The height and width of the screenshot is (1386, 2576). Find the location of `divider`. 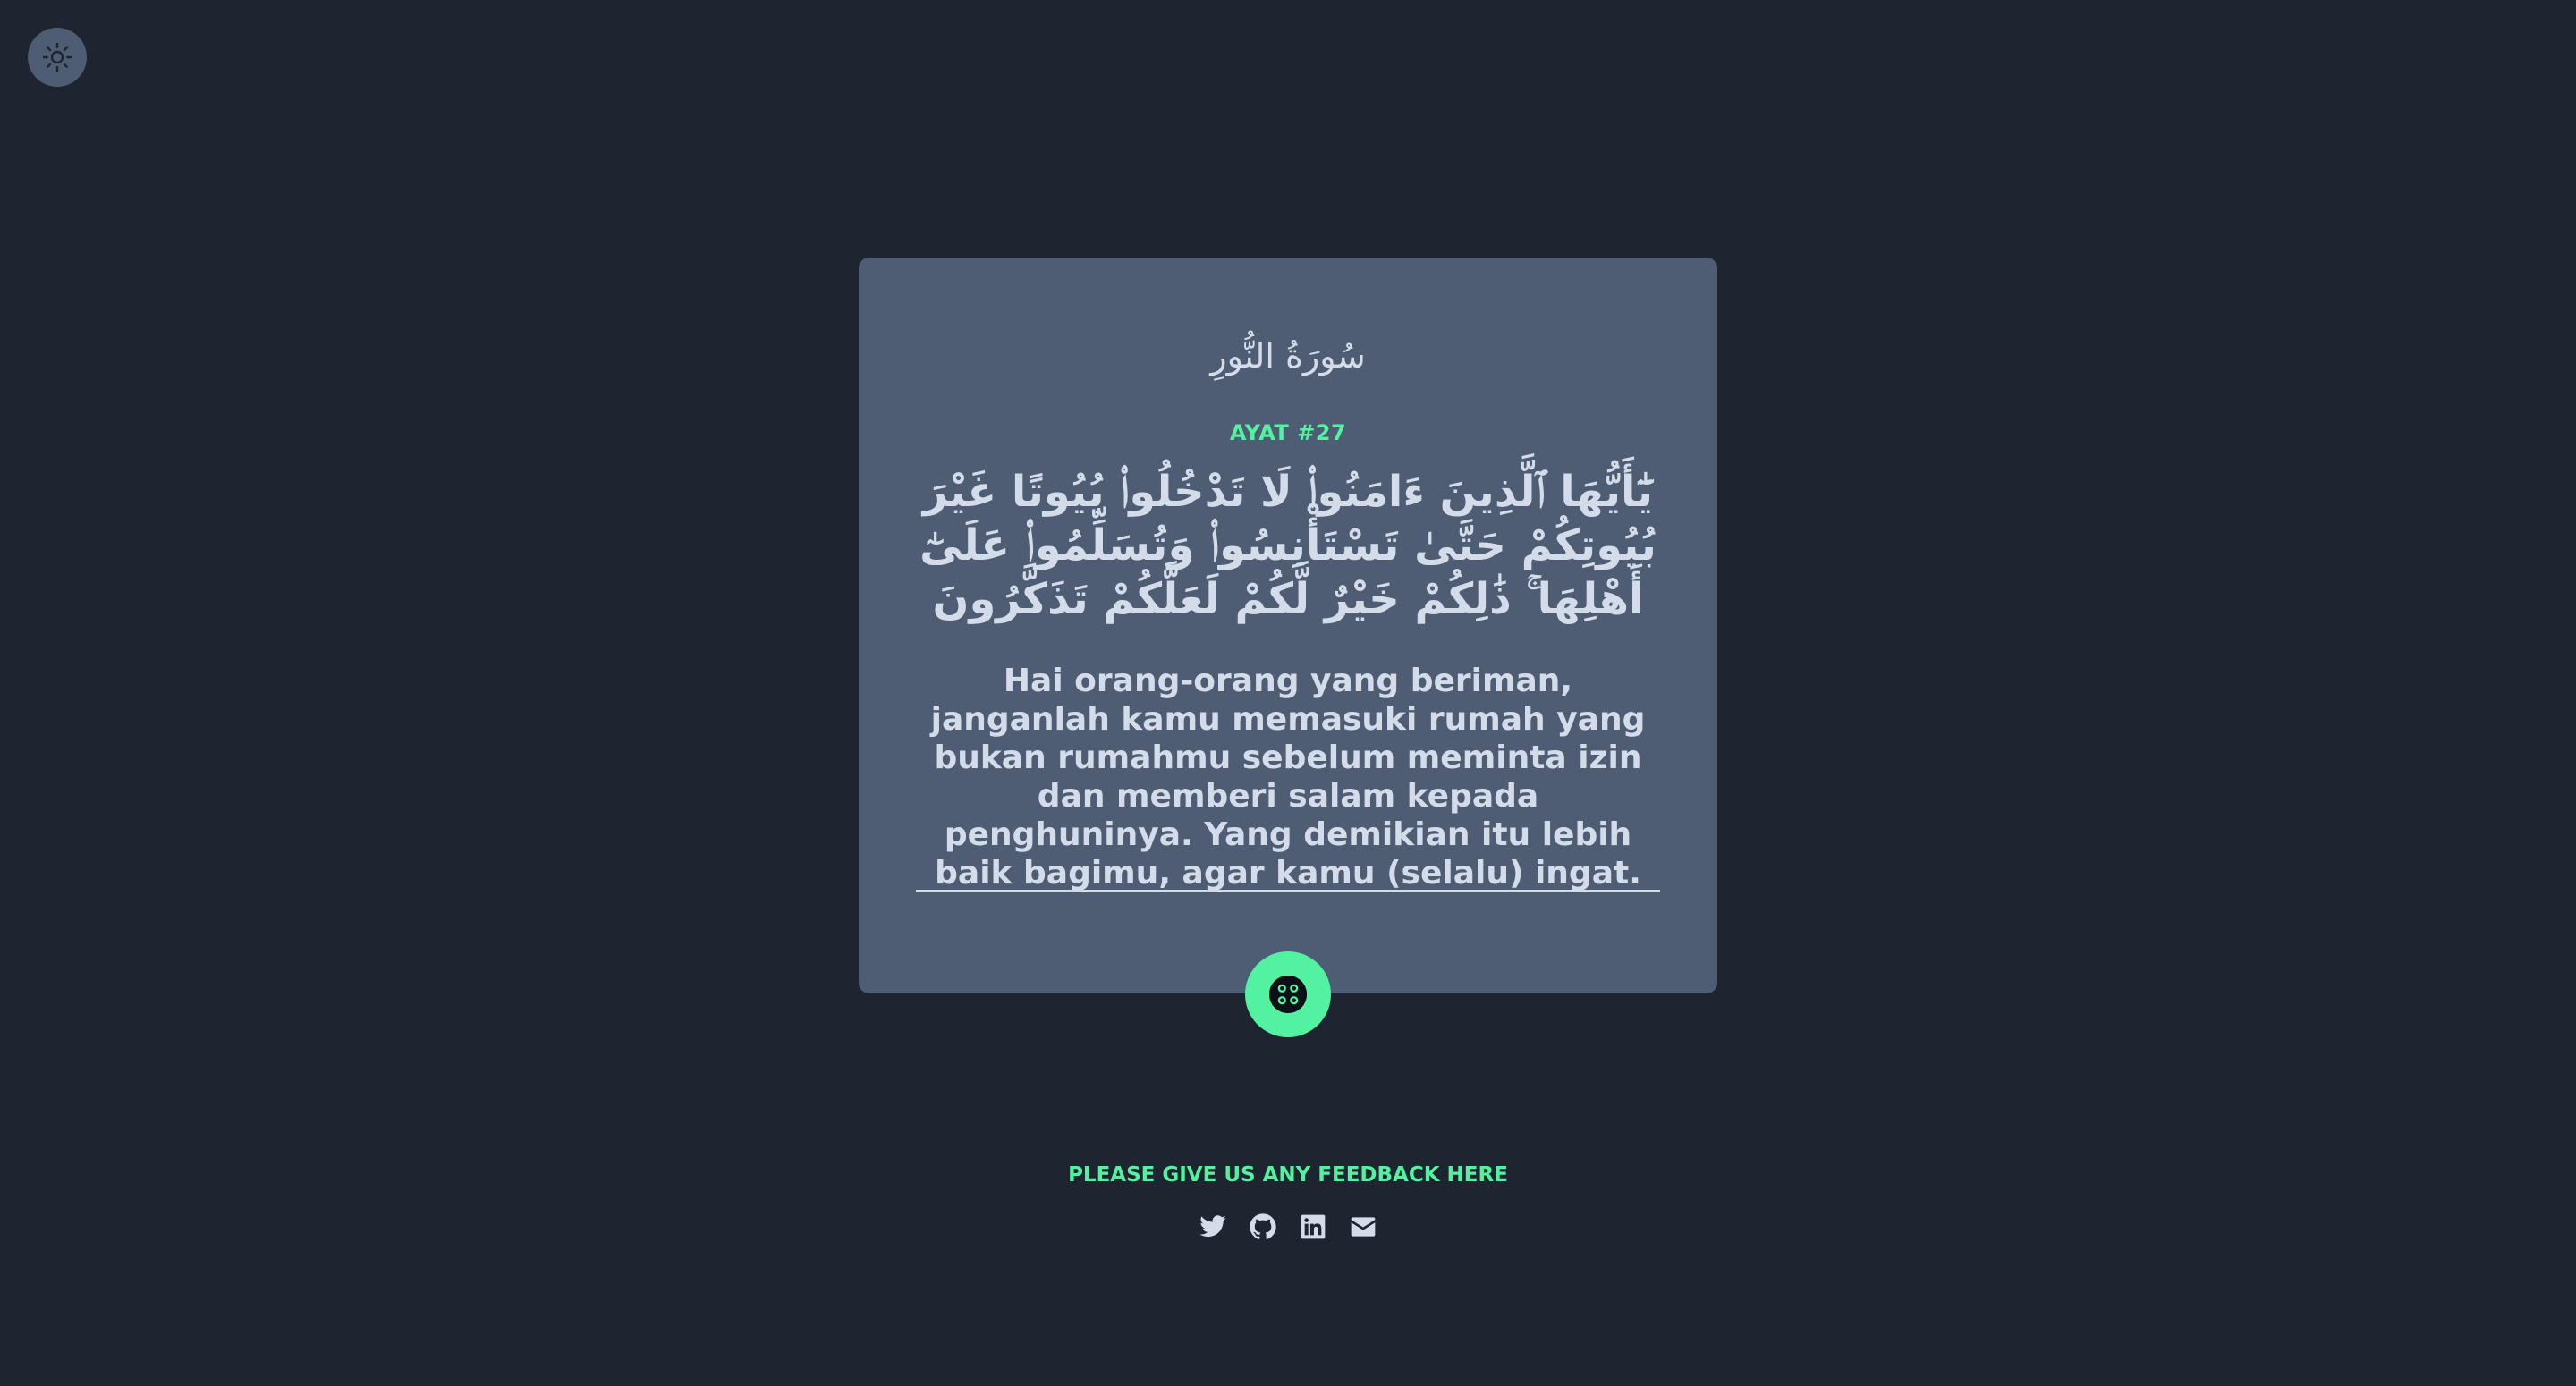

divider is located at coordinates (1288, 891).